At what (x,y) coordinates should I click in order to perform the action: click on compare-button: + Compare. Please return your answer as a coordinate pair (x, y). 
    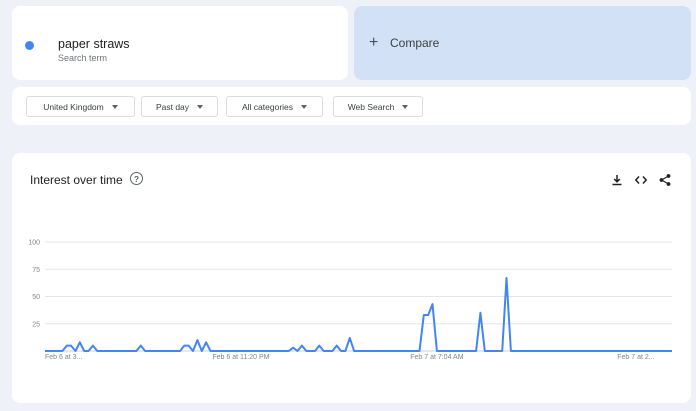
    Looking at the image, I should click on (522, 43).